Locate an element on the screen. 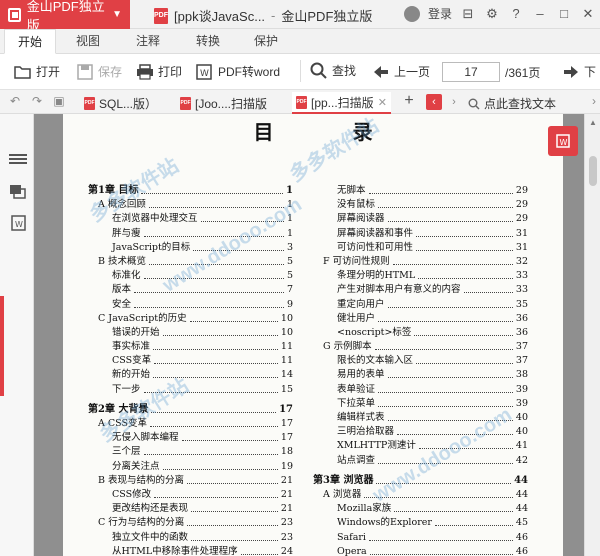  toc-entry: JavaScript的目标 3 is located at coordinates (190, 248).